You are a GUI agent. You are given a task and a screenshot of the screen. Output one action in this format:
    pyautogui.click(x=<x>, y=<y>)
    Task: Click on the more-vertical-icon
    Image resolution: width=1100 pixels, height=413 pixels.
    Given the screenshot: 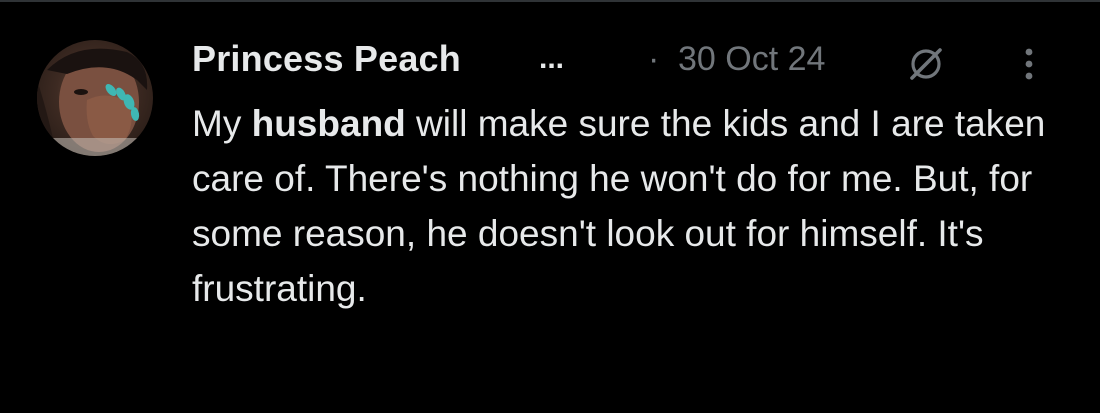 What is the action you would take?
    pyautogui.click(x=1029, y=64)
    